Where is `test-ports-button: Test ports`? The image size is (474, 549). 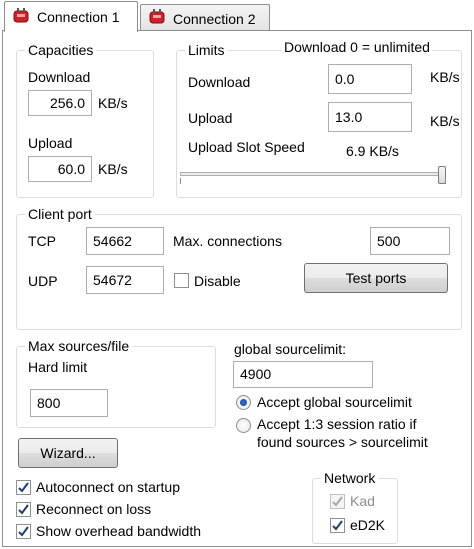
test-ports-button: Test ports is located at coordinates (376, 278).